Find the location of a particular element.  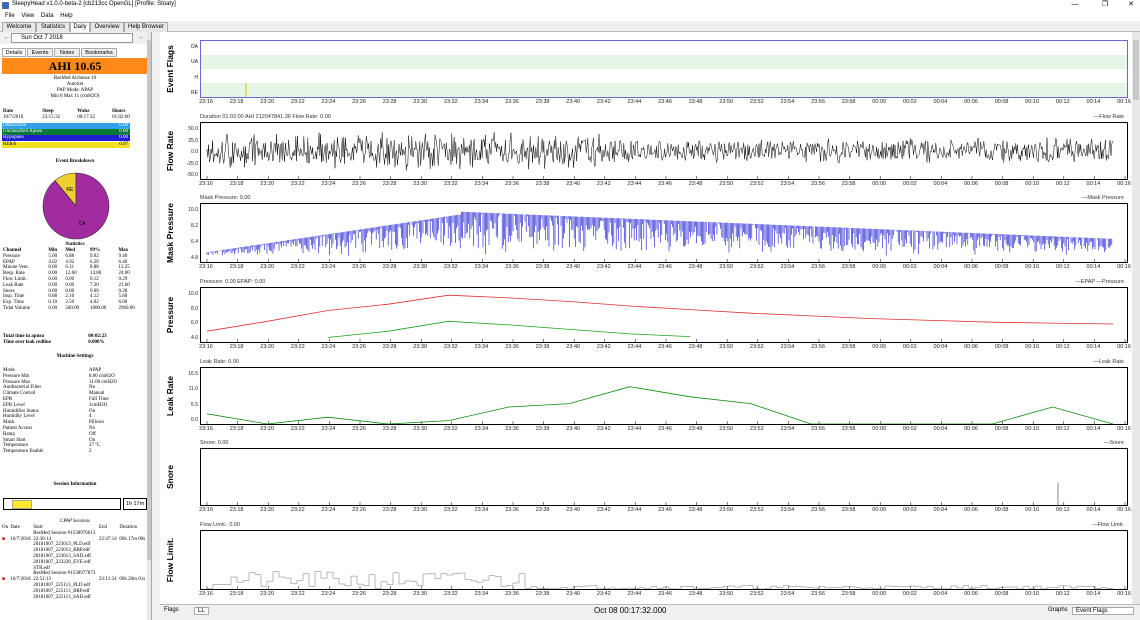

y-tick-label: 16.5 is located at coordinates (193, 374).